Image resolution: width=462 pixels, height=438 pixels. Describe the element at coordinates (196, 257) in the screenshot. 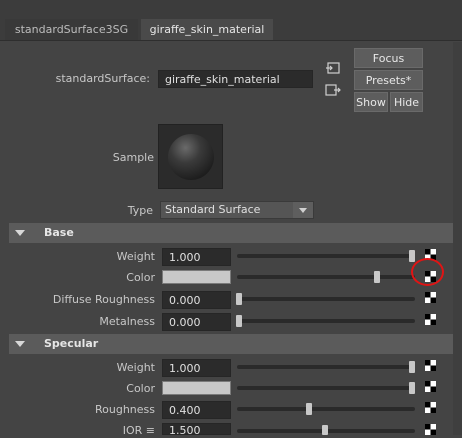

I see `base-weight-field: 1.000` at that location.